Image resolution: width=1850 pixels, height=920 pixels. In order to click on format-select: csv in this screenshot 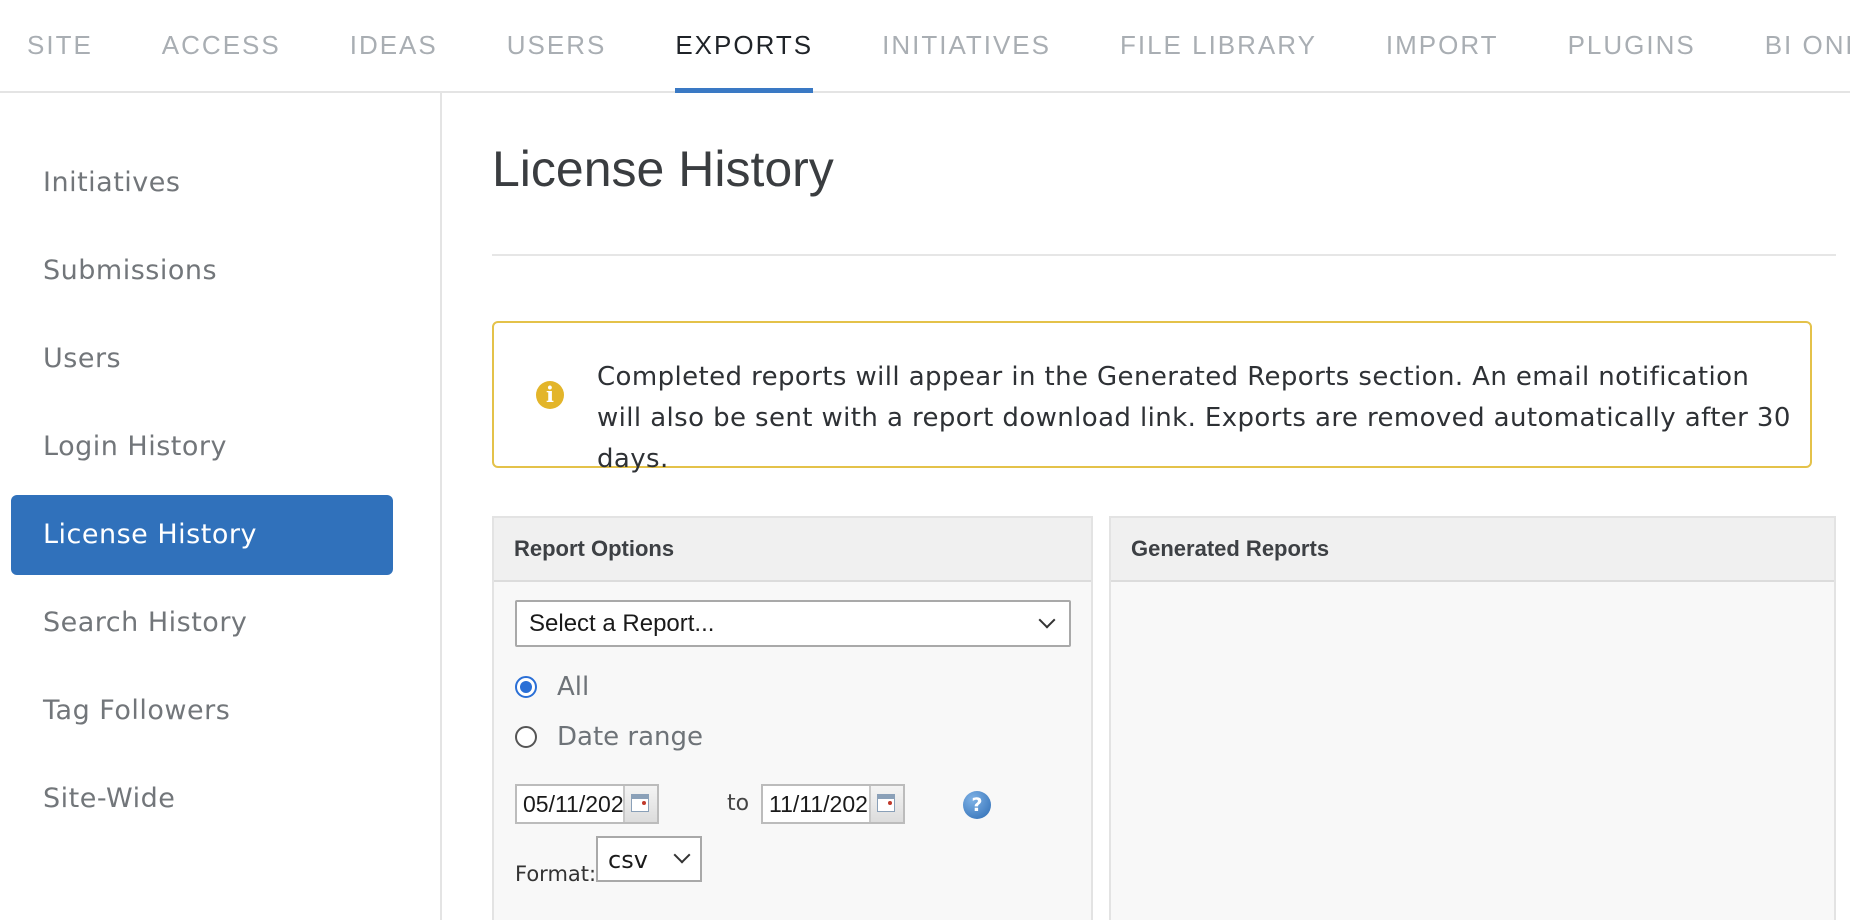, I will do `click(649, 859)`.